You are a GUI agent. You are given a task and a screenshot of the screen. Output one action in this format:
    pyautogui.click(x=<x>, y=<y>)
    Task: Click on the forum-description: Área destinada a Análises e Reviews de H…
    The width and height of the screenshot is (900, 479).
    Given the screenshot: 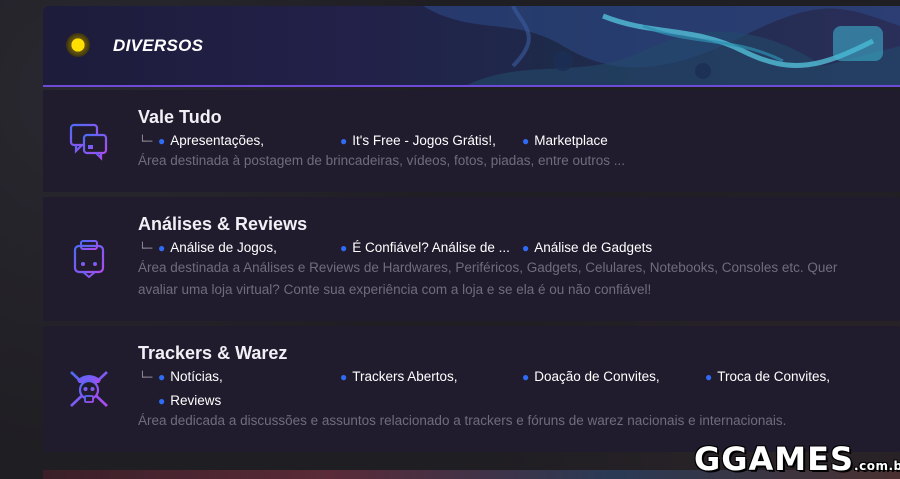 What is the action you would take?
    pyautogui.click(x=499, y=279)
    